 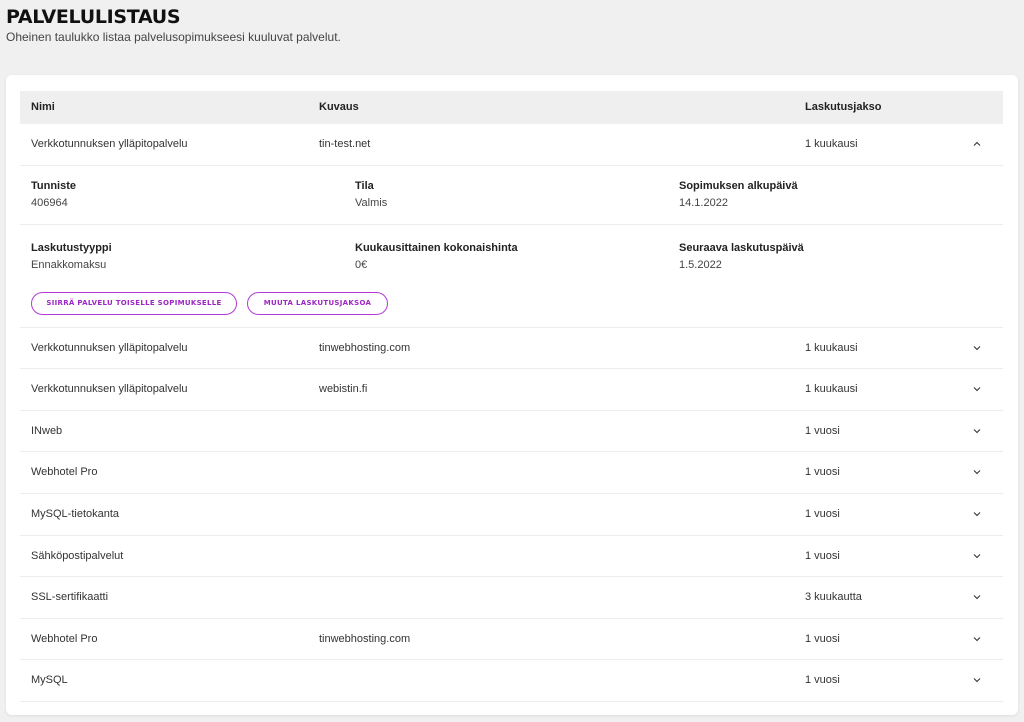 What do you see at coordinates (339, 107) in the screenshot?
I see `header-description: Kuvaus` at bounding box center [339, 107].